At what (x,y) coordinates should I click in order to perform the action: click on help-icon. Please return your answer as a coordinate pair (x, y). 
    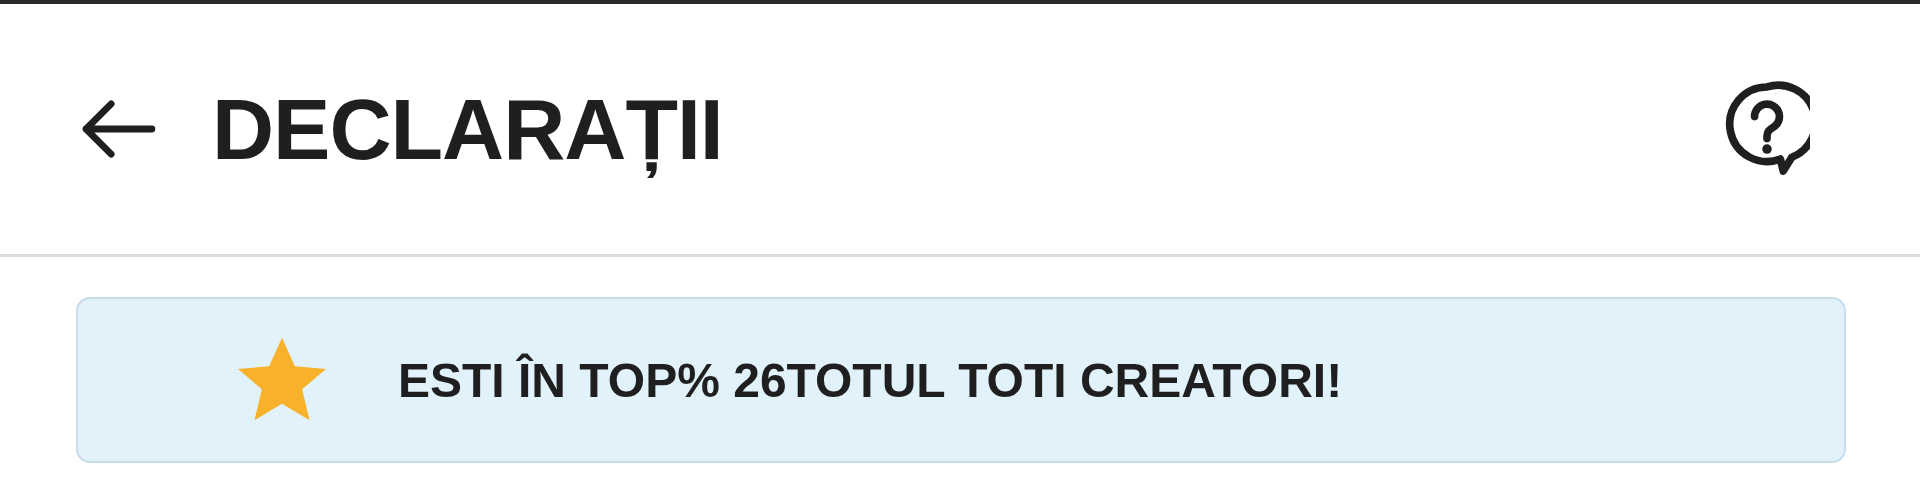
    Looking at the image, I should click on (1767, 129).